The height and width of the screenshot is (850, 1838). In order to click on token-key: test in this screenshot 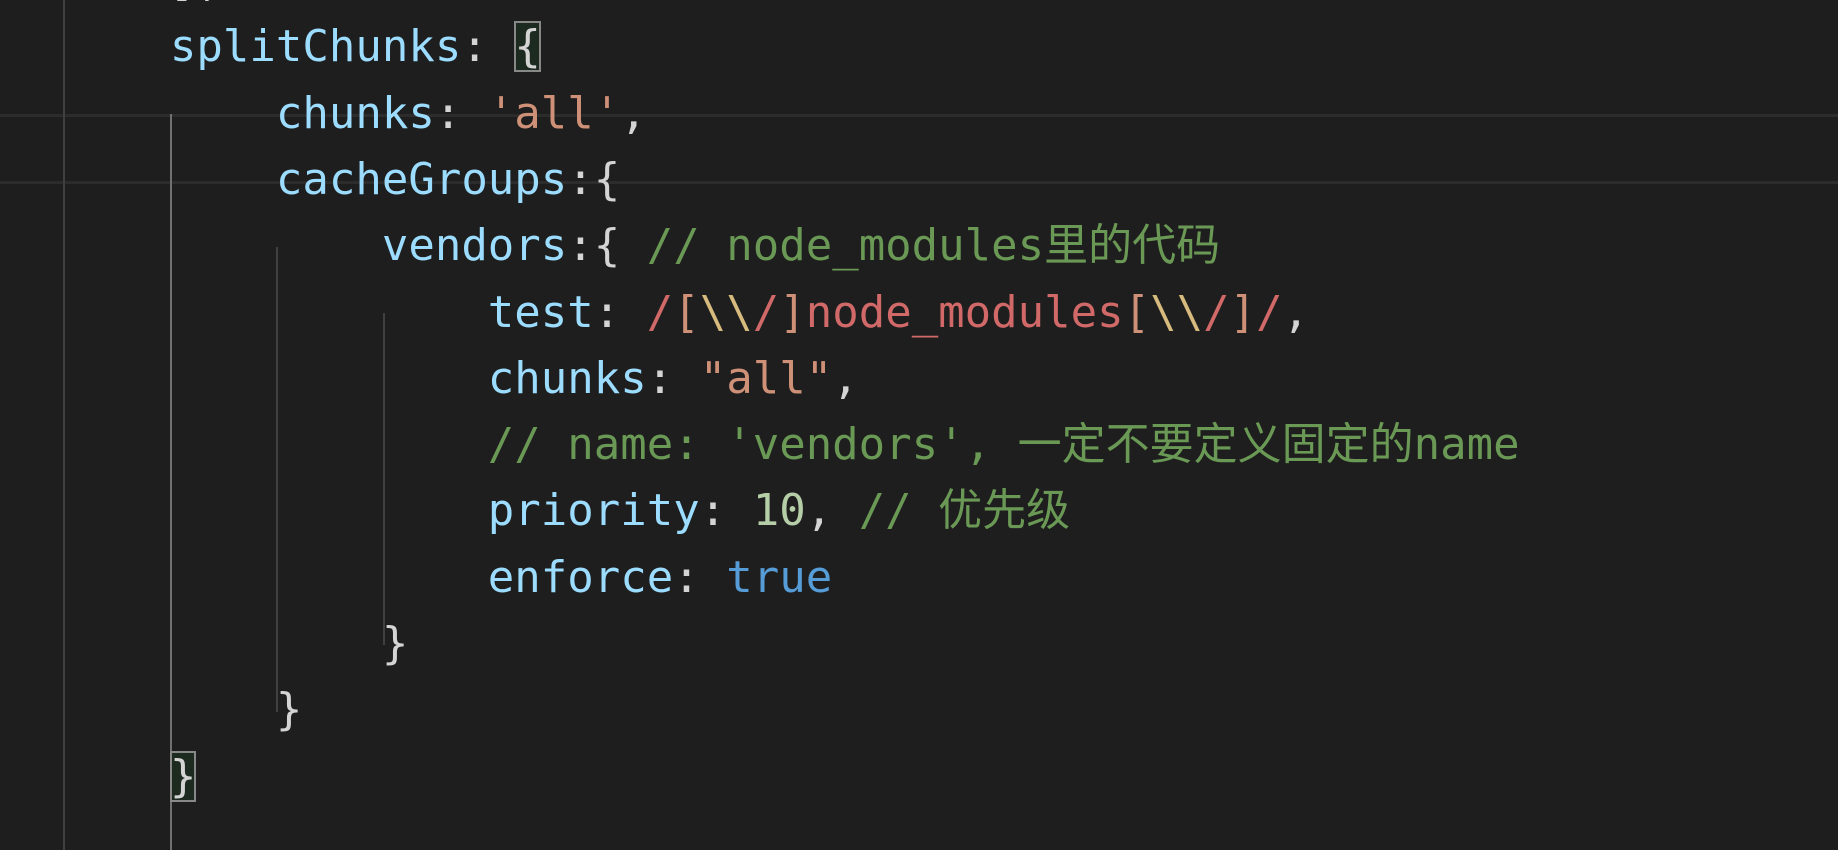, I will do `click(297, 312)`.